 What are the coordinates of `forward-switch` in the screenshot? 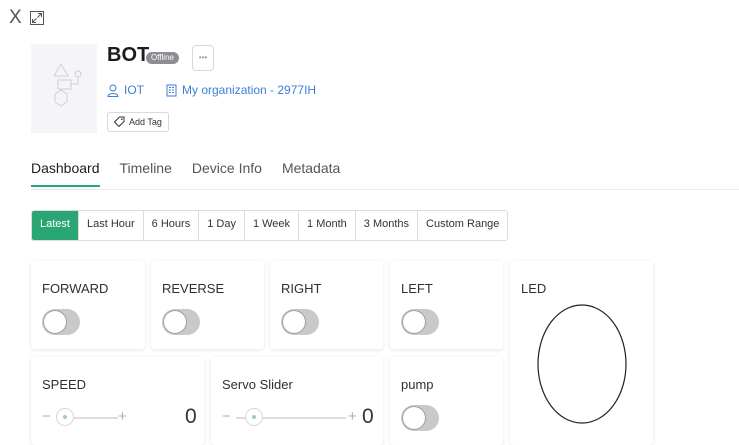 It's located at (61, 322).